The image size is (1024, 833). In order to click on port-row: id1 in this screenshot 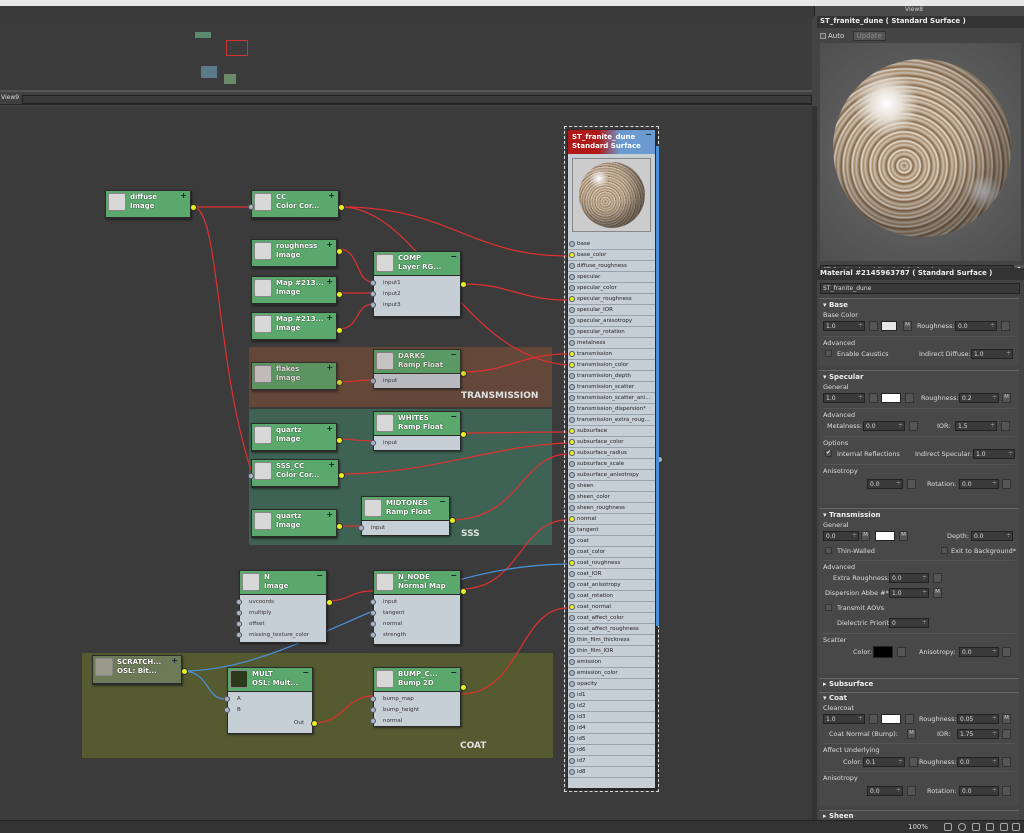, I will do `click(611, 695)`.